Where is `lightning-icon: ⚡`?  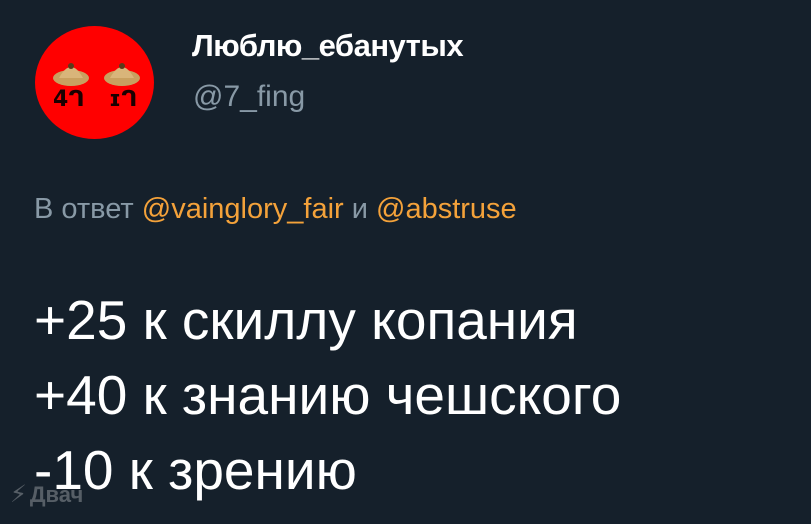 lightning-icon: ⚡ is located at coordinates (18, 494).